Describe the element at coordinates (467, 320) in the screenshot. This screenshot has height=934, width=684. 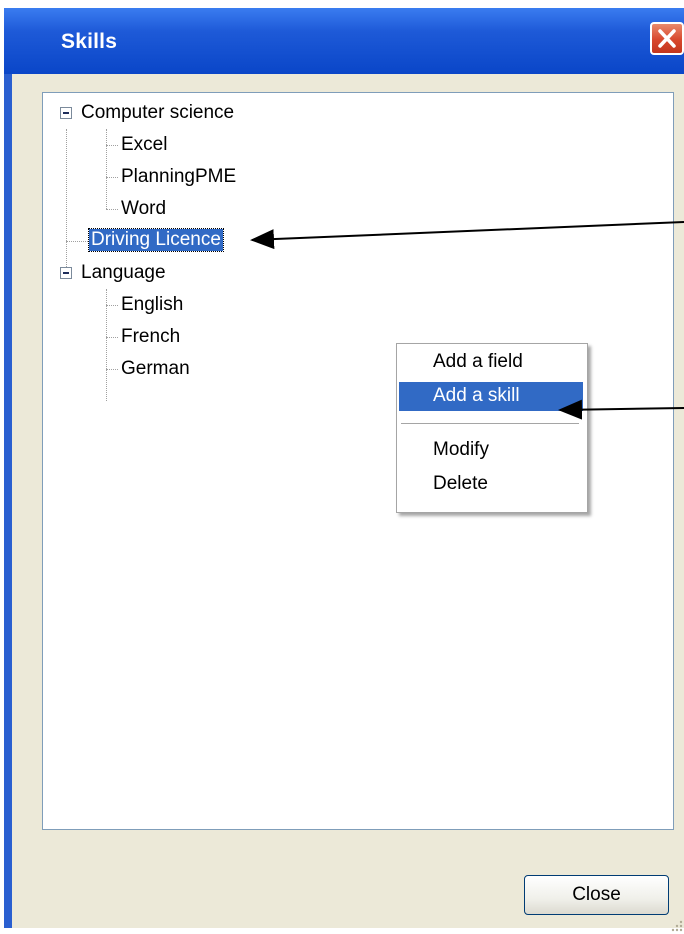
I see `annotation-arrows` at that location.